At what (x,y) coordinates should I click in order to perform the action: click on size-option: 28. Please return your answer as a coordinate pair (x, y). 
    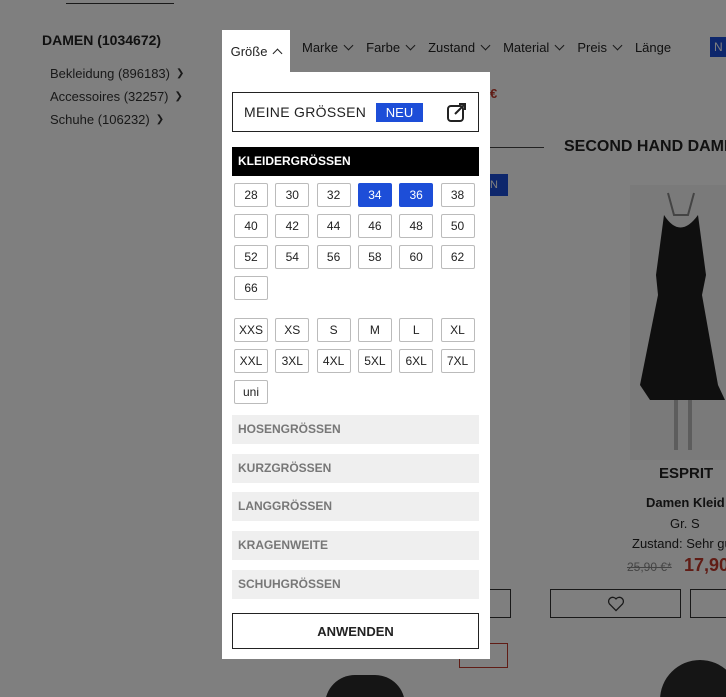
    Looking at the image, I should click on (251, 195).